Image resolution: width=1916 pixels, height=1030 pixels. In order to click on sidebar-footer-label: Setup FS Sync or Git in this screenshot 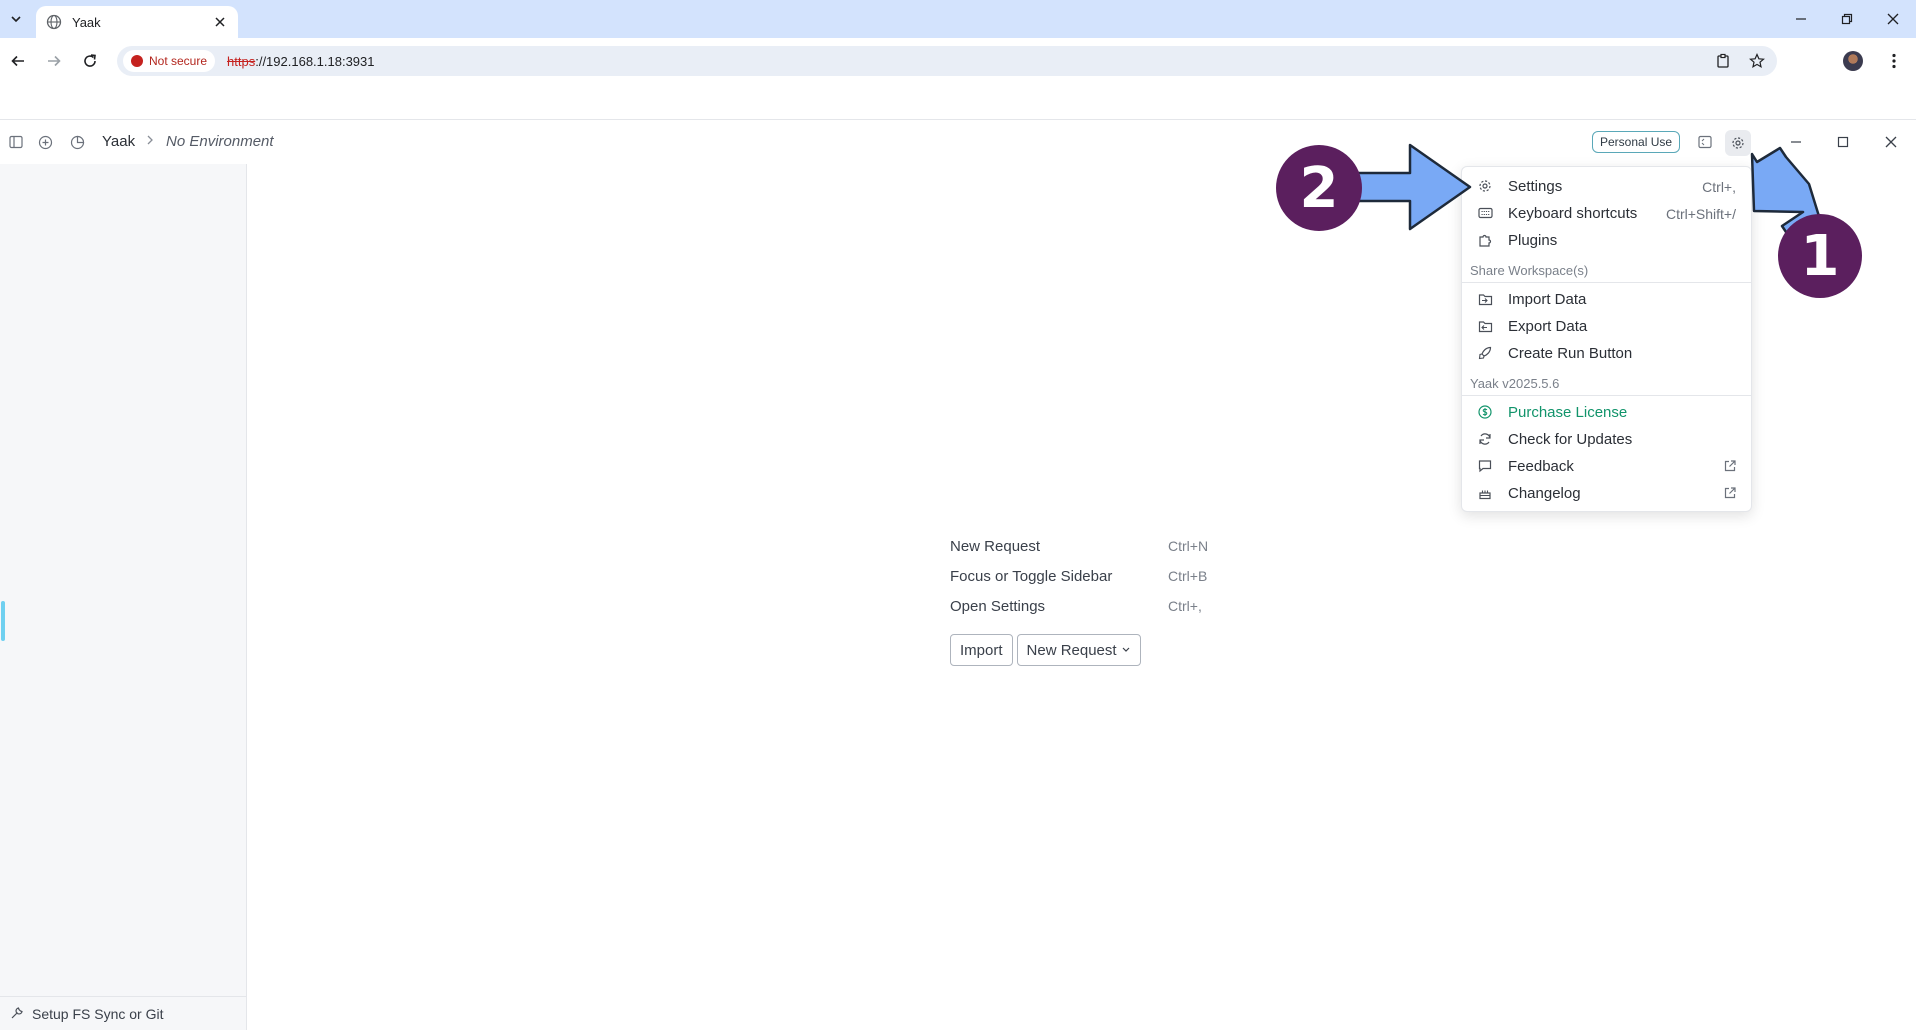, I will do `click(98, 1013)`.